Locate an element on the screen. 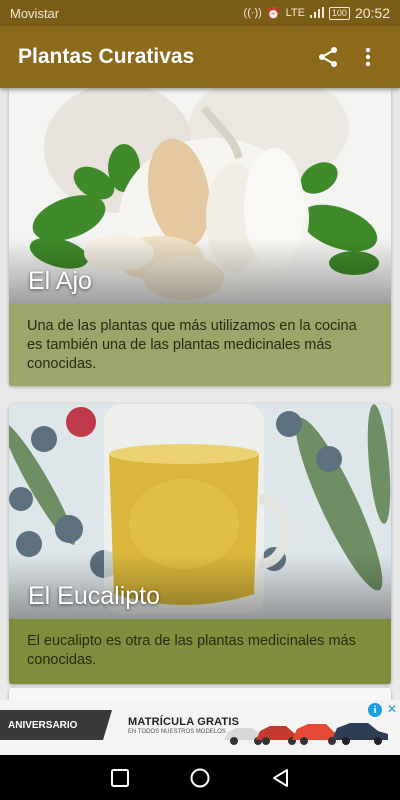 Image resolution: width=400 pixels, height=800 pixels. share-icon is located at coordinates (328, 57).